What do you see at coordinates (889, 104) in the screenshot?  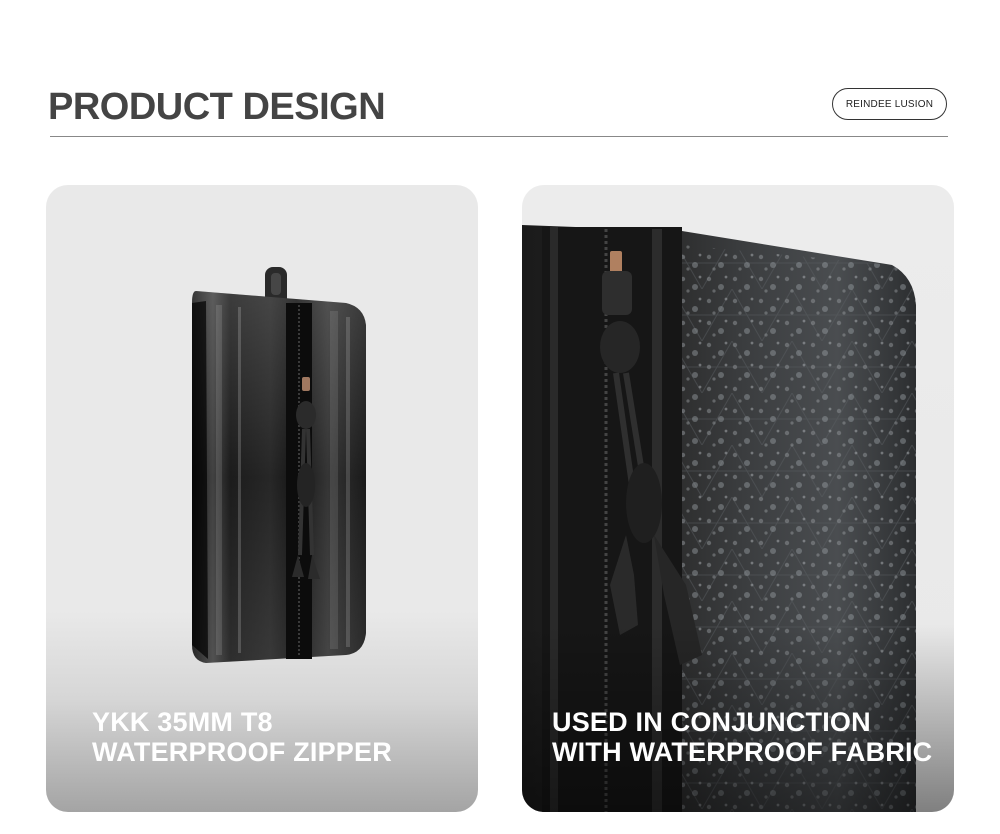 I see `brand-badge: REINDEE LUSION` at bounding box center [889, 104].